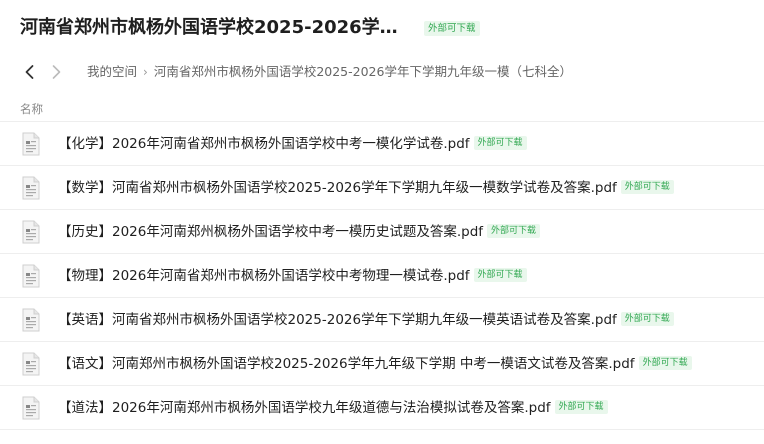 This screenshot has height=444, width=764. What do you see at coordinates (264, 144) in the screenshot?
I see `file-name-text: 【化学】2026年河南省郑州市枫杨外国语学校中考一模化学试卷.pdf` at bounding box center [264, 144].